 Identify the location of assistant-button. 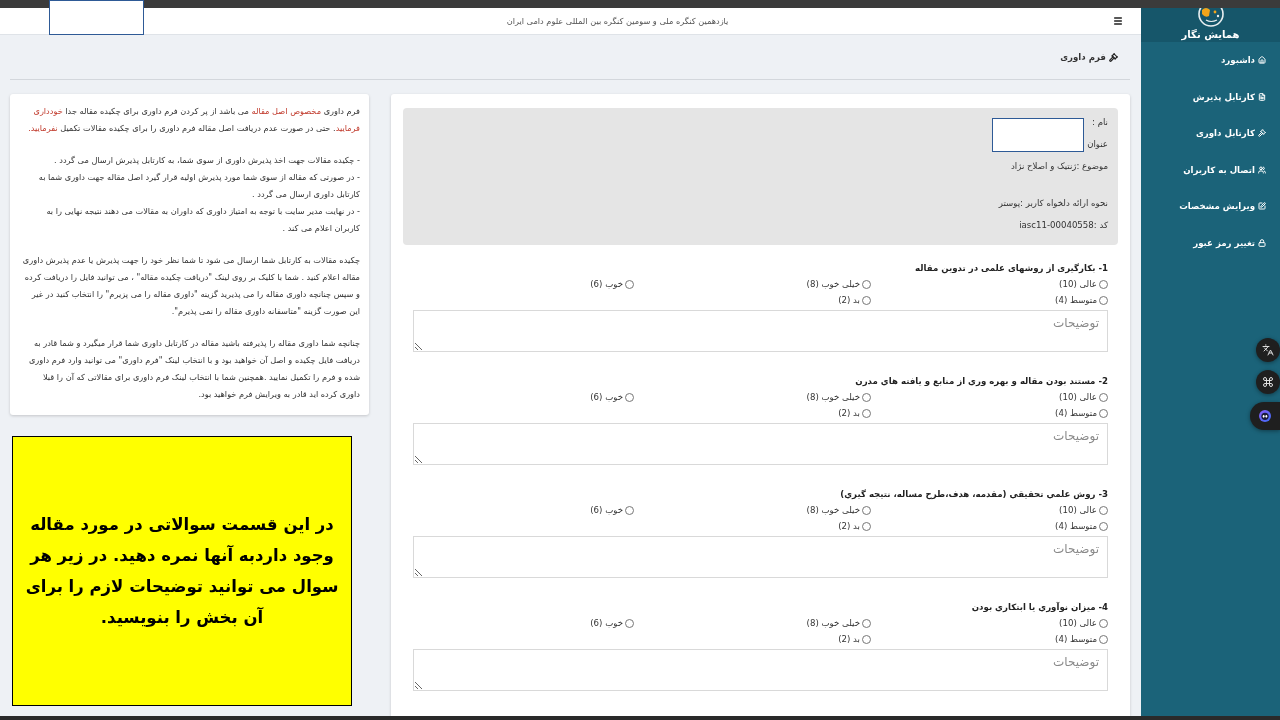
(1265, 416).